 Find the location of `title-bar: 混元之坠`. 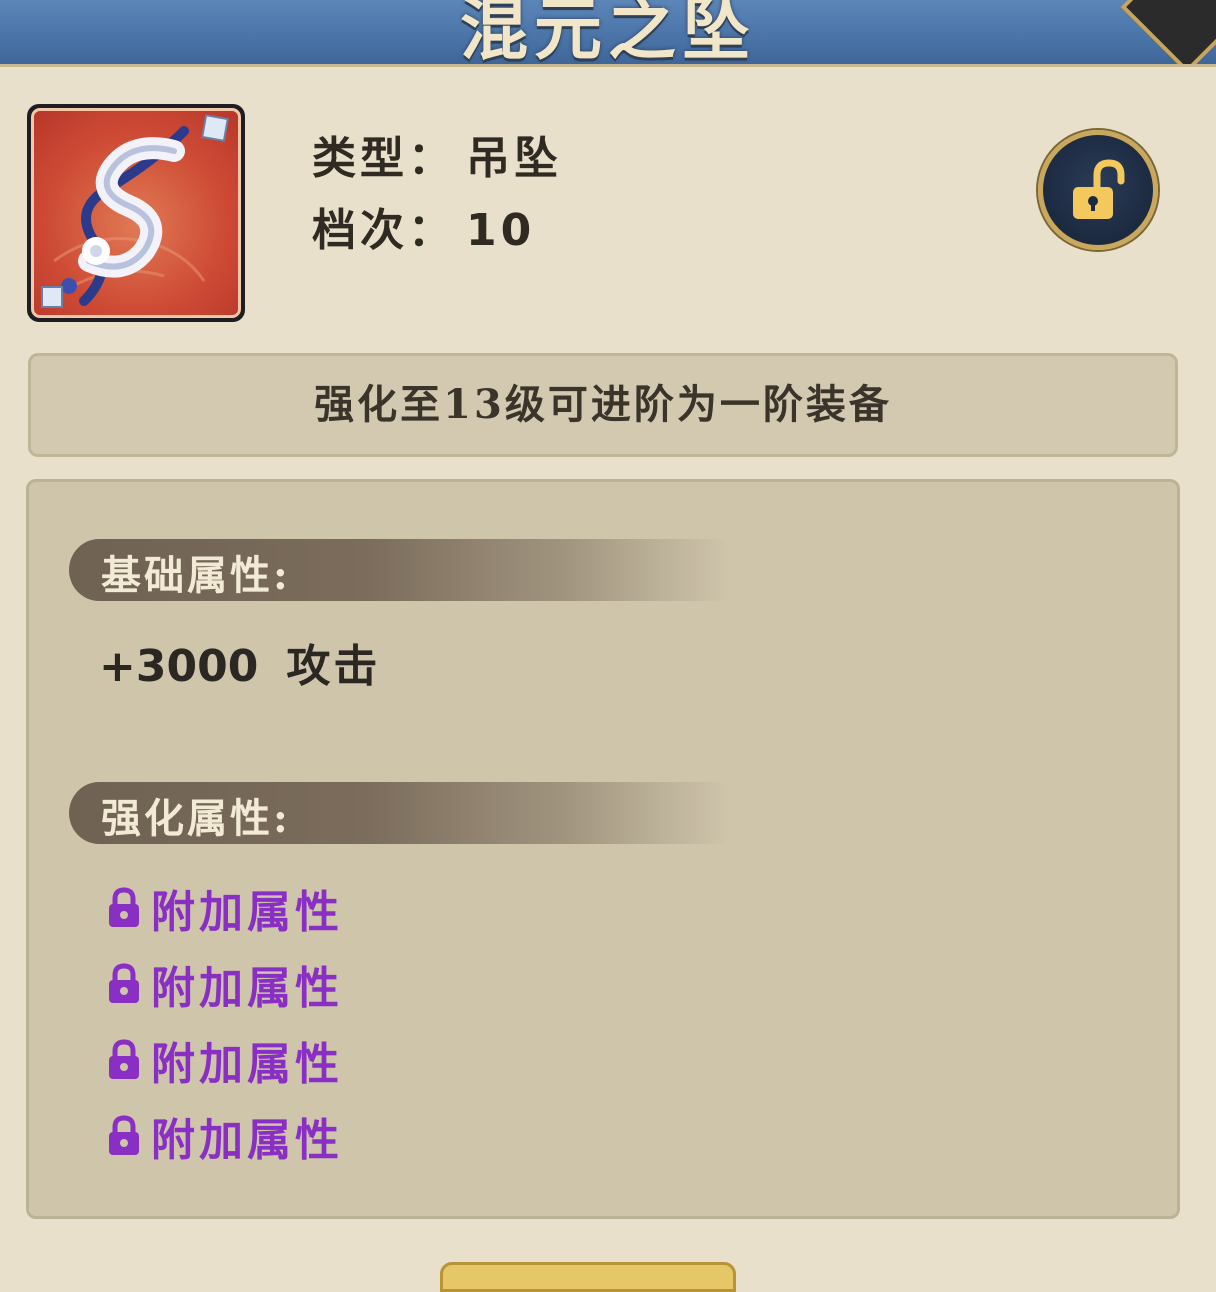

title-bar: 混元之坠 is located at coordinates (608, 33).